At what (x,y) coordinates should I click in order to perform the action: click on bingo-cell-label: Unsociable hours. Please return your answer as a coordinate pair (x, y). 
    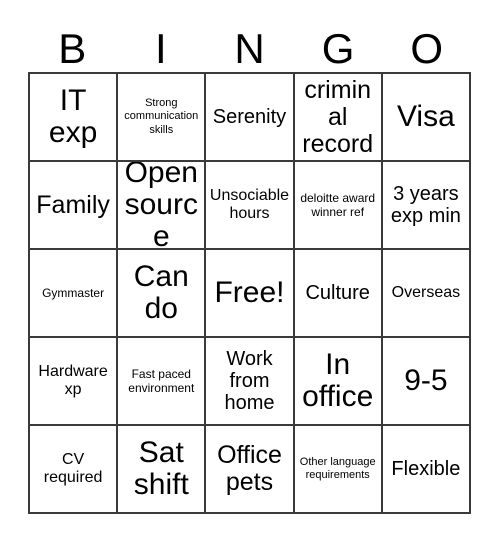
    Looking at the image, I should click on (249, 204).